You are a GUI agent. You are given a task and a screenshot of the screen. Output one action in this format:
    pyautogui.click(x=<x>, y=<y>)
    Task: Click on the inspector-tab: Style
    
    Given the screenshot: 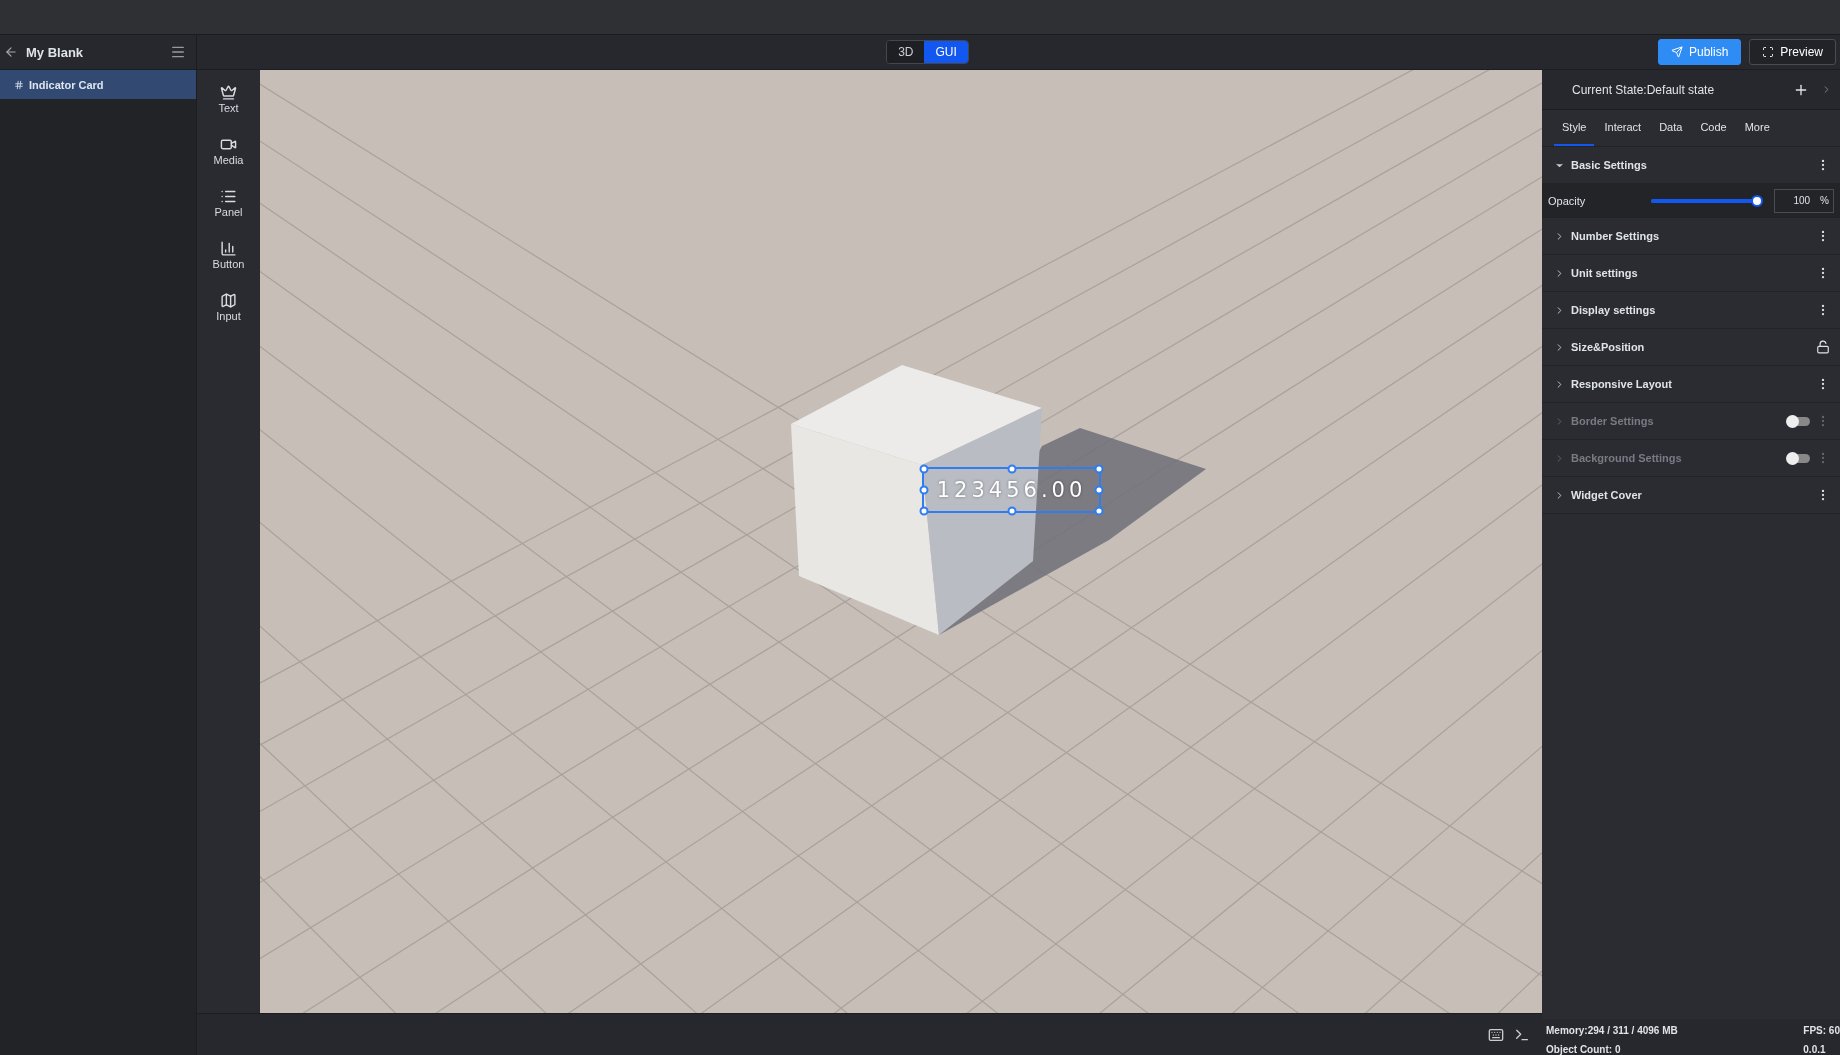 What is the action you would take?
    pyautogui.click(x=1574, y=128)
    